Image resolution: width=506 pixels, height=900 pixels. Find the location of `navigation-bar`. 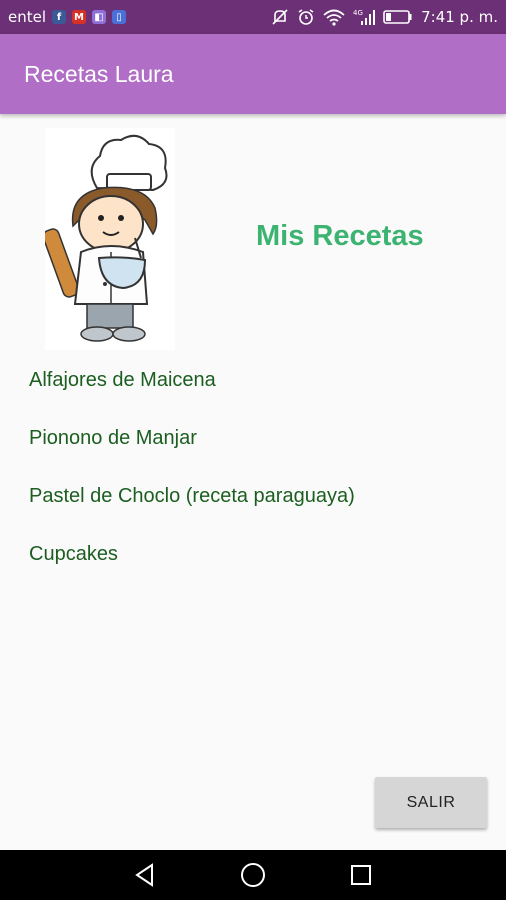

navigation-bar is located at coordinates (253, 875).